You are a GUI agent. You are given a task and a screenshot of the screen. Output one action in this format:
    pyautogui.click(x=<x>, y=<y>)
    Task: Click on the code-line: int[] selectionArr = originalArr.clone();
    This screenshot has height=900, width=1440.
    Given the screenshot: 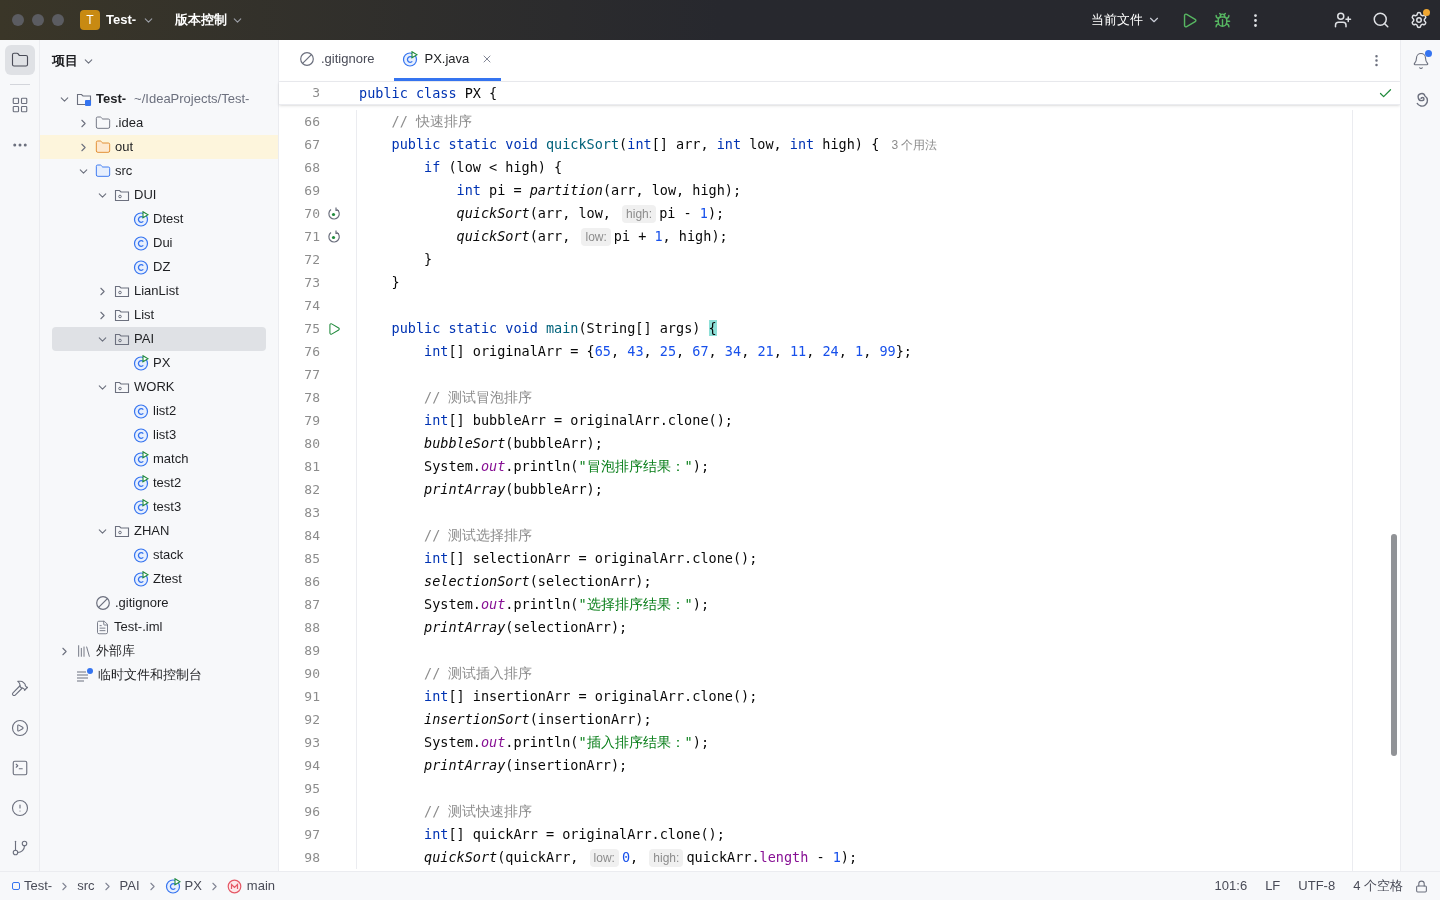 What is the action you would take?
    pyautogui.click(x=591, y=559)
    